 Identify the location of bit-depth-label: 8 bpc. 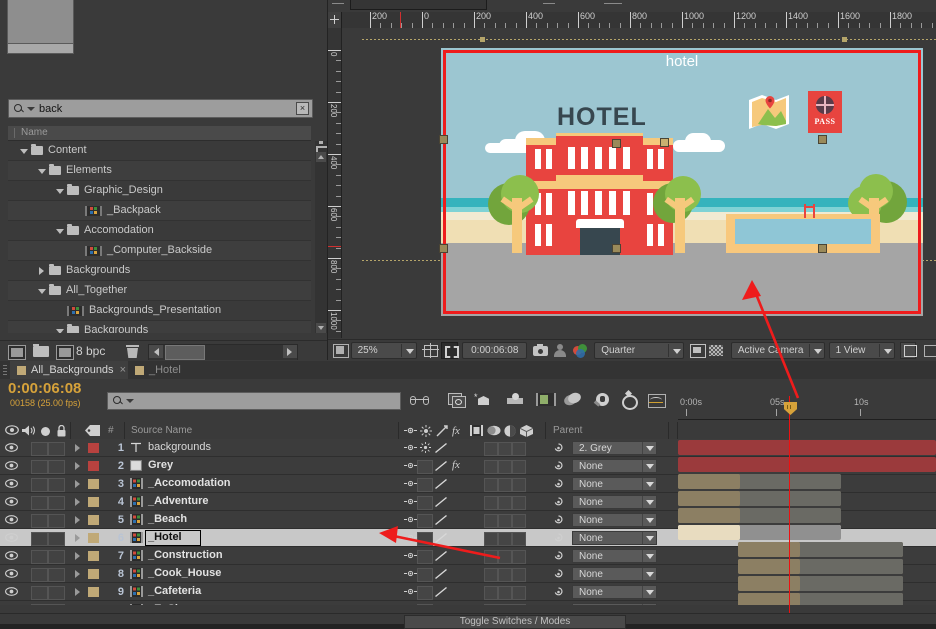
(90, 351).